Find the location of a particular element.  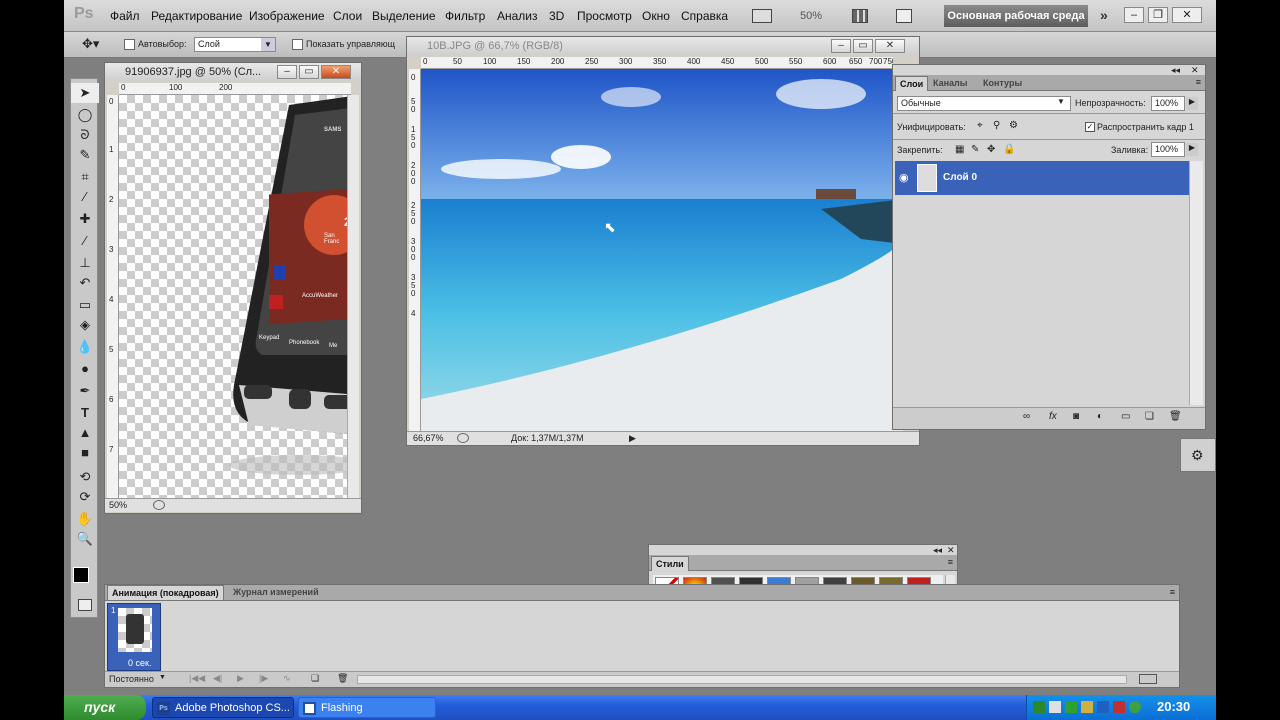

doc1-status-icon is located at coordinates (159, 505).